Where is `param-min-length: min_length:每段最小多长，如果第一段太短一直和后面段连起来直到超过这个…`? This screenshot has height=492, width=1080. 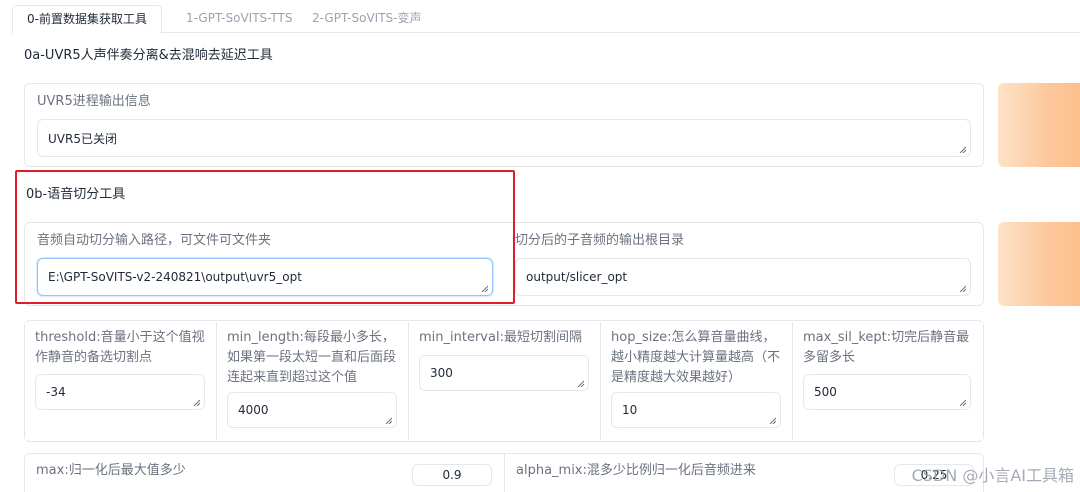
param-min-length: min_length:每段最小多长，如果第一段太短一直和后面段连起来直到超过这个… is located at coordinates (312, 381).